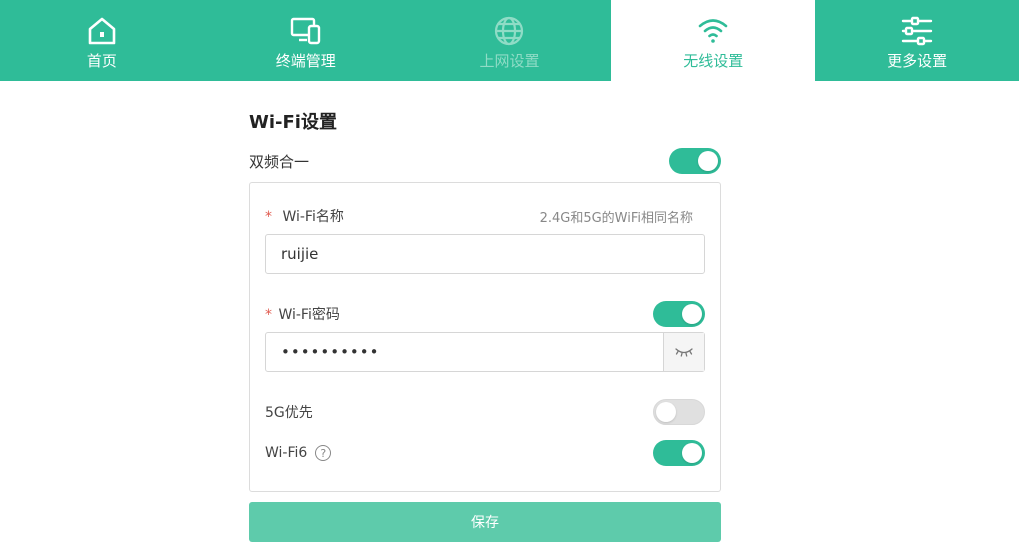 Image resolution: width=1019 pixels, height=556 pixels. I want to click on sliders-icon, so click(917, 31).